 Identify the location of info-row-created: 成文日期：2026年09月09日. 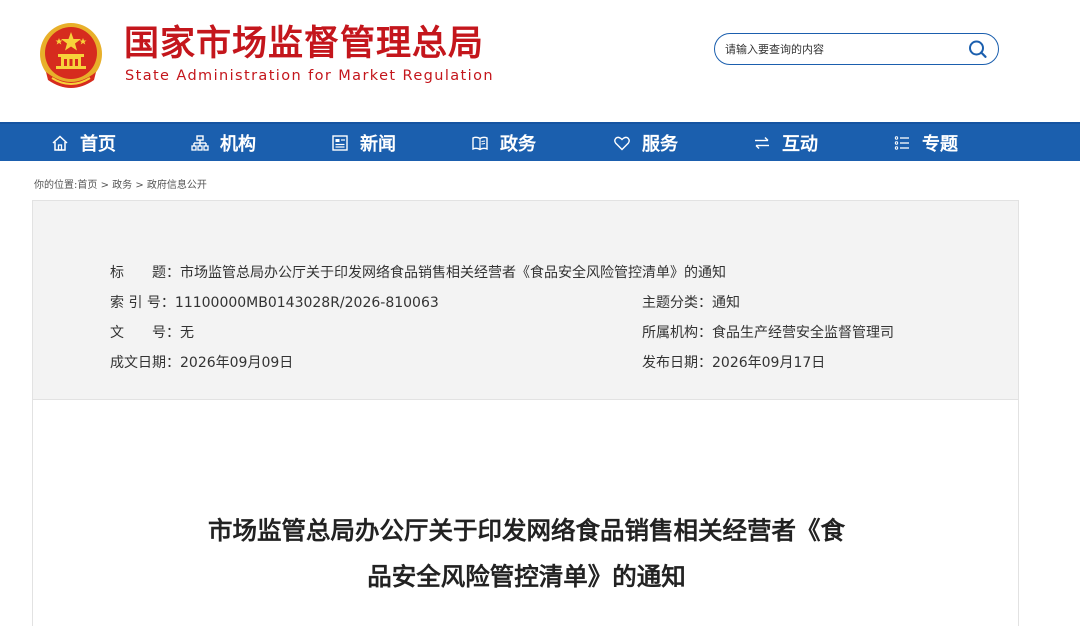
(201, 362).